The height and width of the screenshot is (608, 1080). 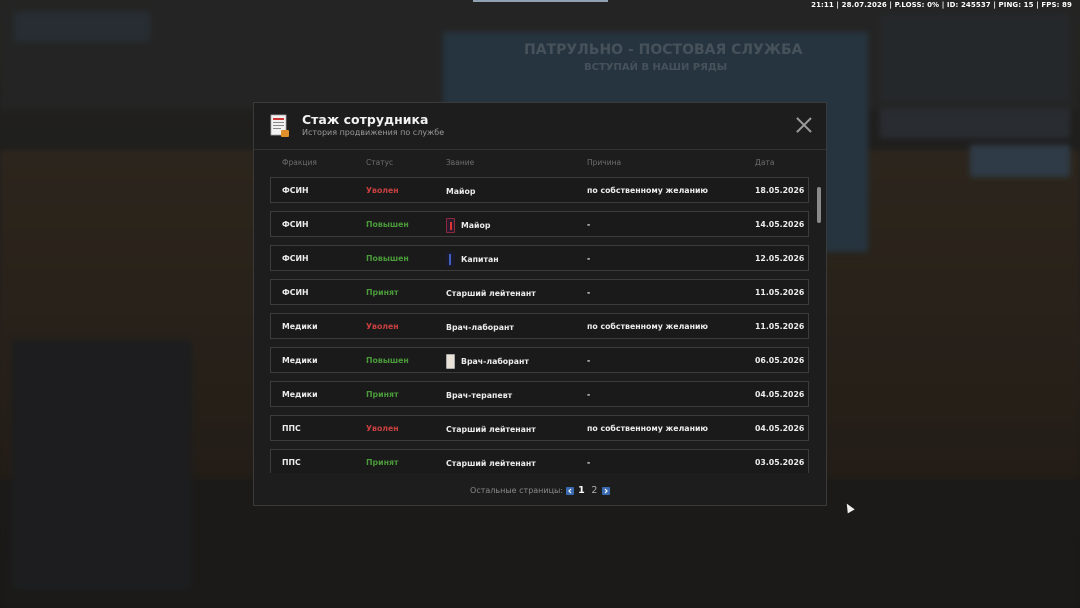 What do you see at coordinates (539, 394) in the screenshot?
I see `table-row: Медики Принят Врач-терапевт - 04.05.2026` at bounding box center [539, 394].